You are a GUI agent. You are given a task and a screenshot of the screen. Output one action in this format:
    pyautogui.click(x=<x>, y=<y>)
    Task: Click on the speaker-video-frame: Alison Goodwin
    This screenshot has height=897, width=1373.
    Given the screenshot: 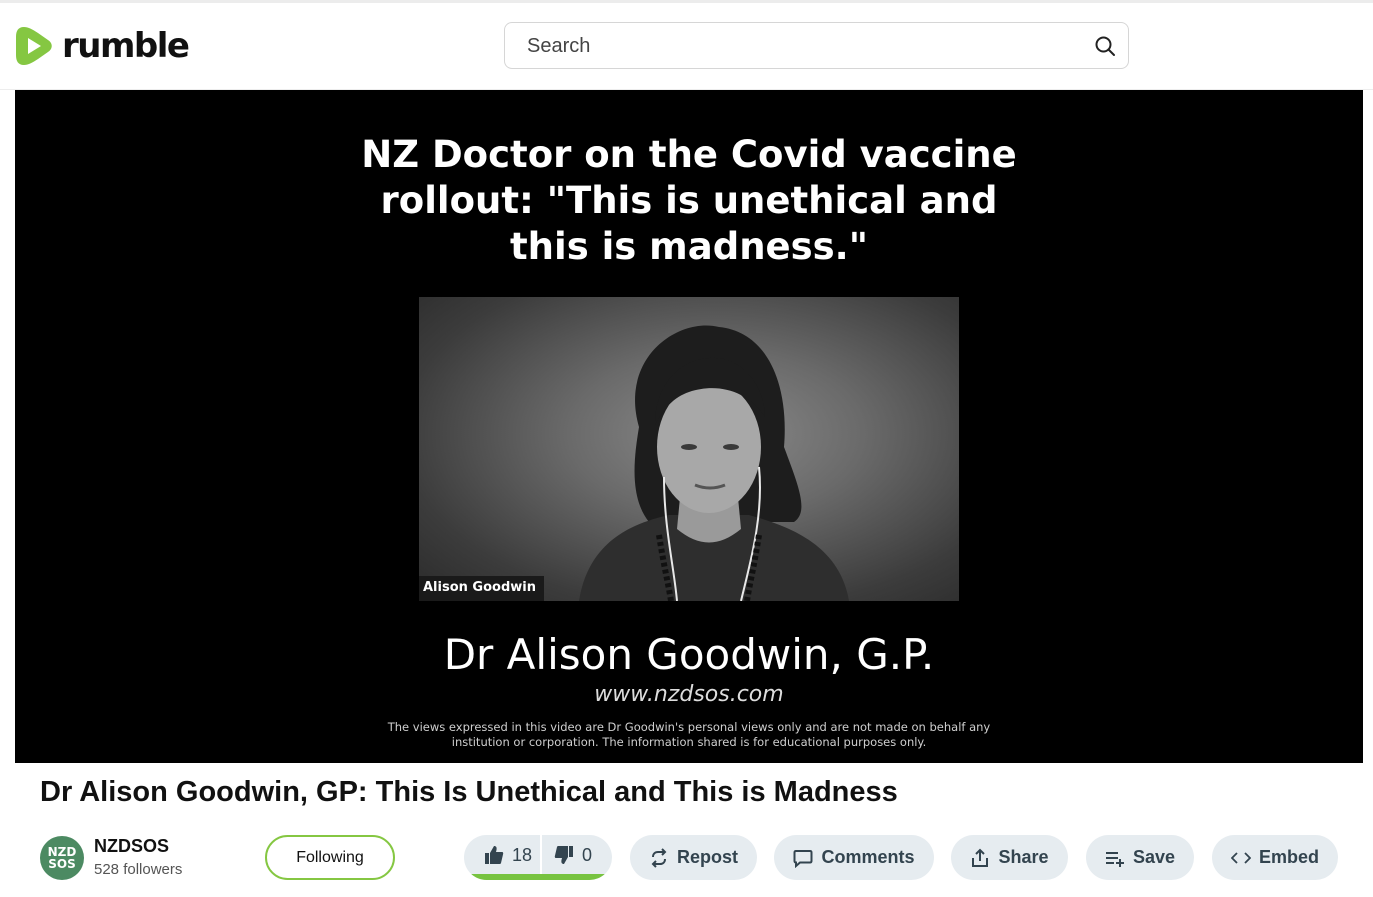 What is the action you would take?
    pyautogui.click(x=689, y=449)
    